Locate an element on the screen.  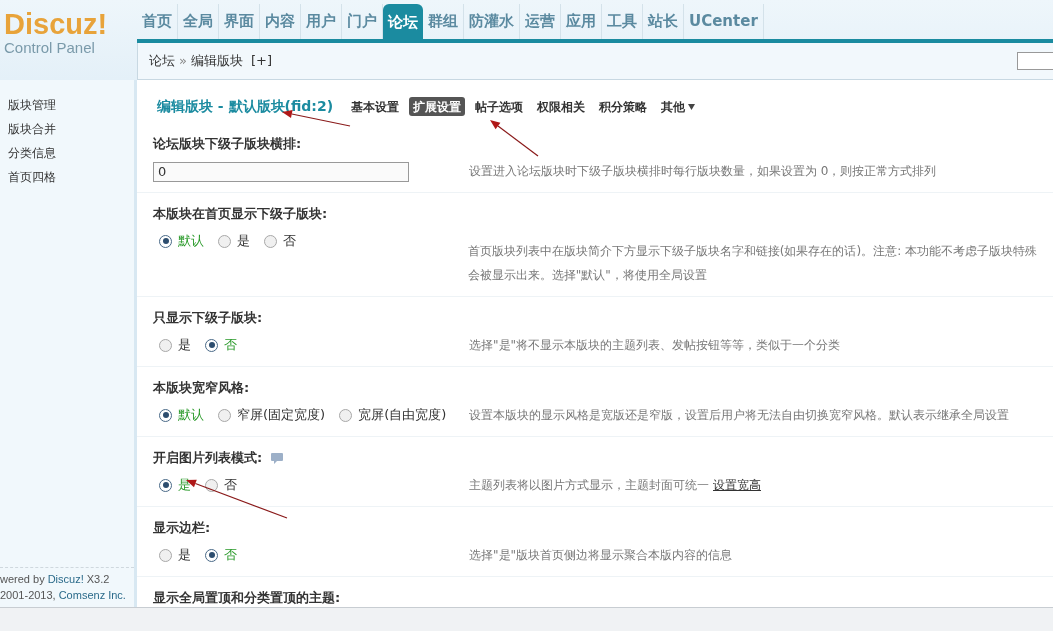
setting-label: 开启图片列表模式: is located at coordinates (208, 458).